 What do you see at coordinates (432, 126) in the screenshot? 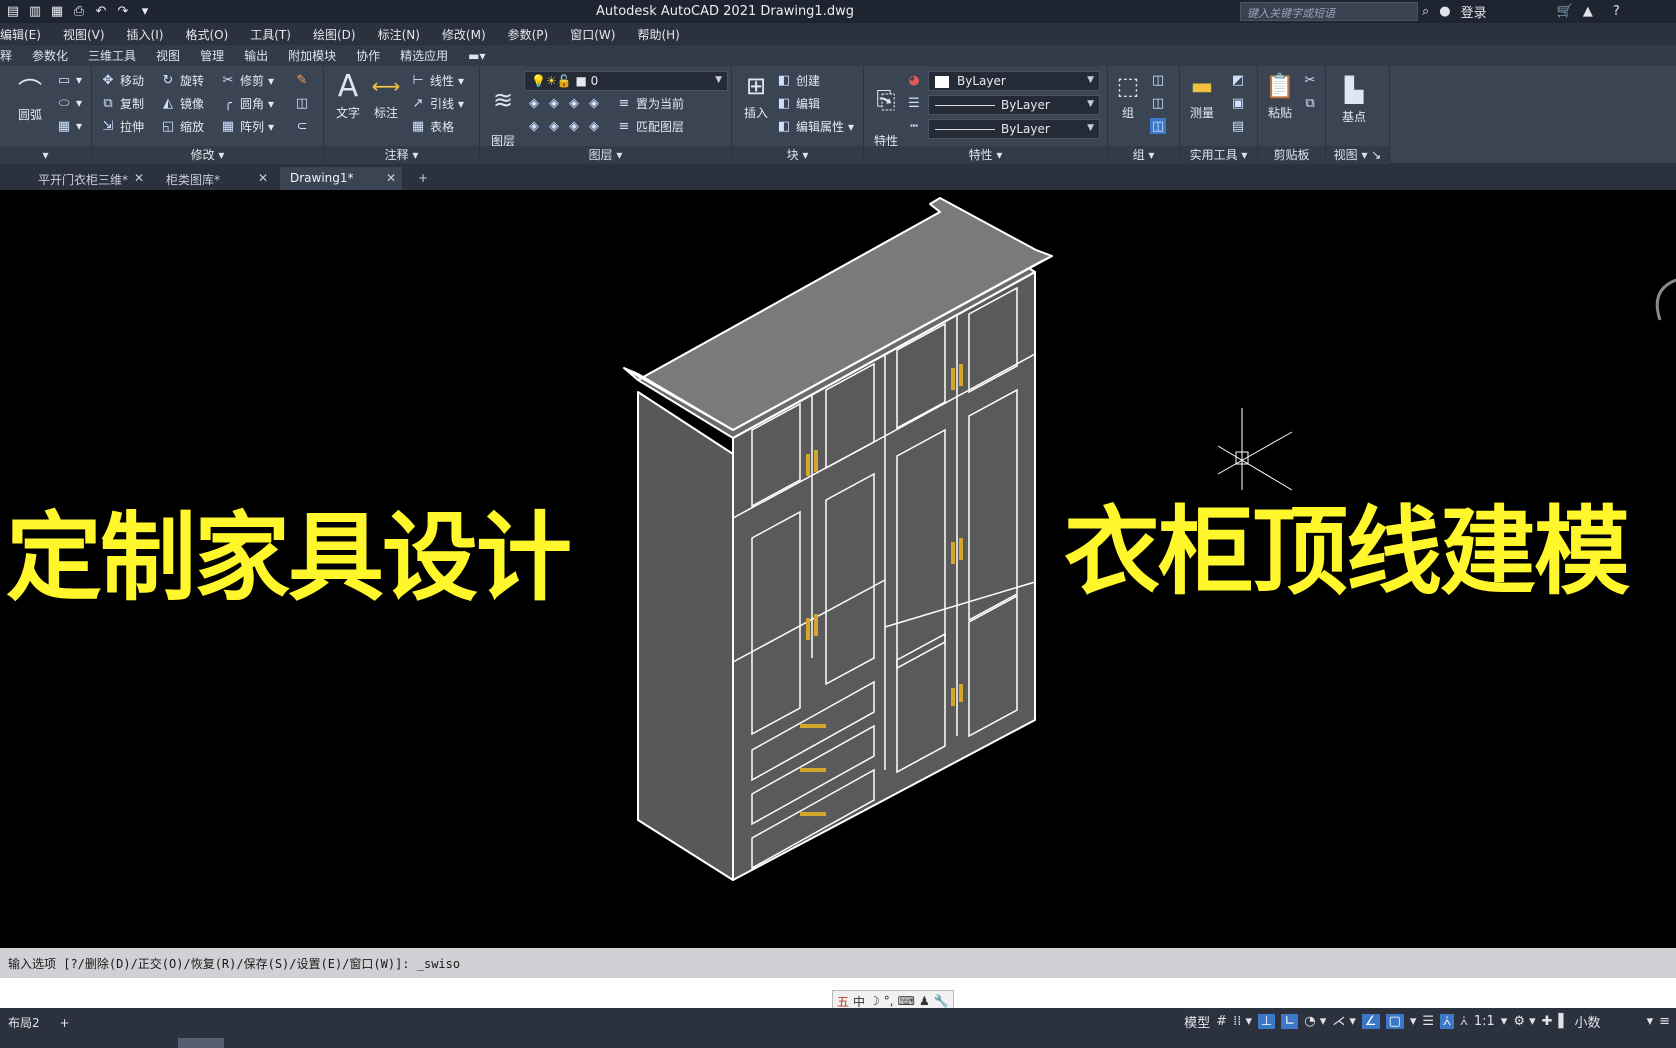
I see `table-button: ▦ 表格` at bounding box center [432, 126].